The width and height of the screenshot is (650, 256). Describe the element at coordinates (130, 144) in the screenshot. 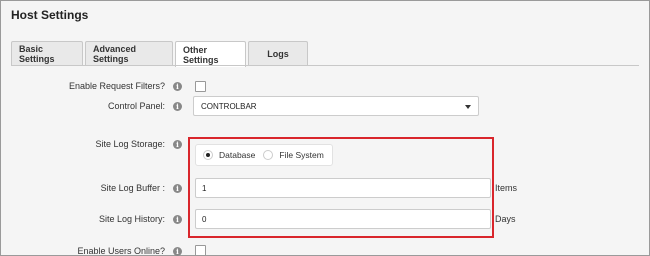

I see `site-log-storage-label: Site Log Storage:` at that location.